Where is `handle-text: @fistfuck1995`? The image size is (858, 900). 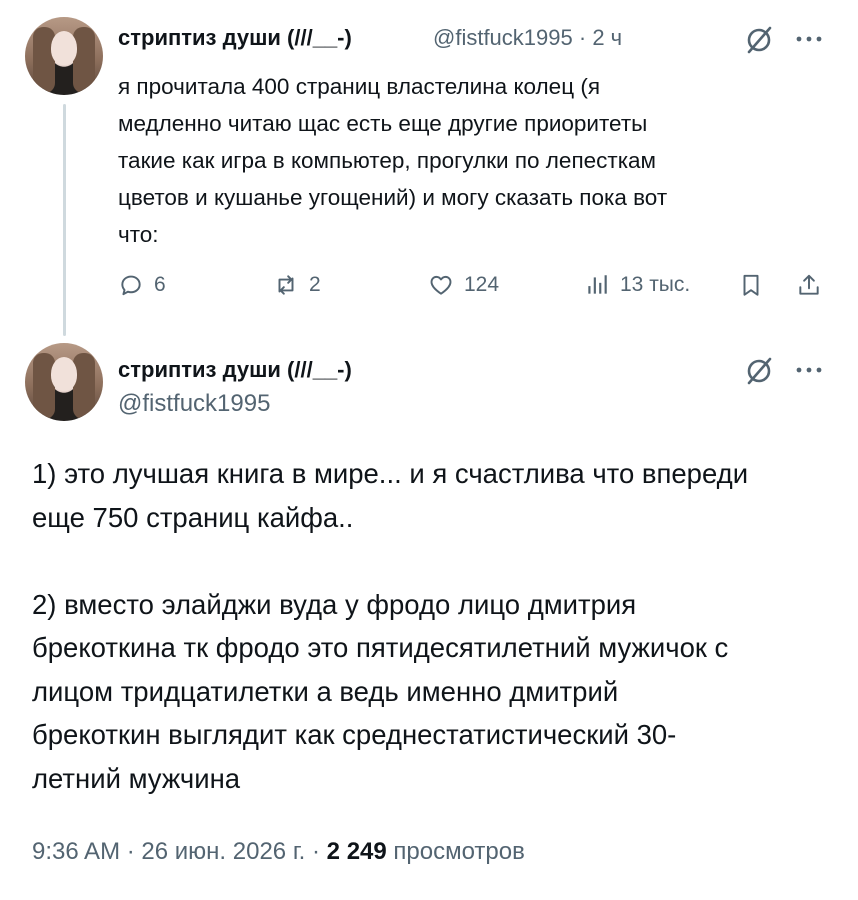
handle-text: @fistfuck1995 is located at coordinates (503, 37).